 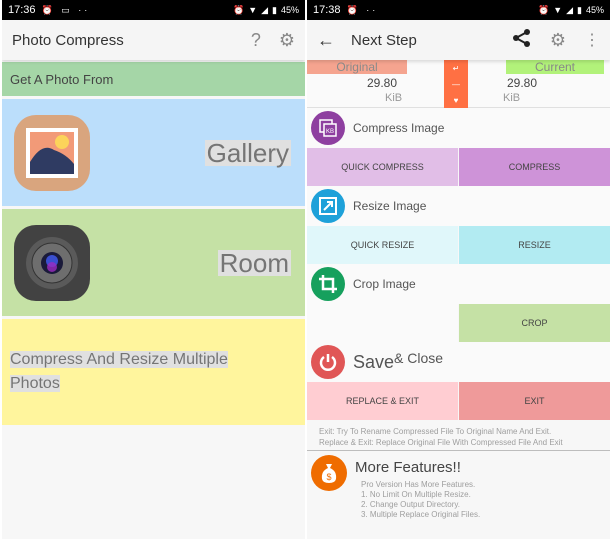 I want to click on app-bar: Photo Compress ? ⚙, so click(x=153, y=40).